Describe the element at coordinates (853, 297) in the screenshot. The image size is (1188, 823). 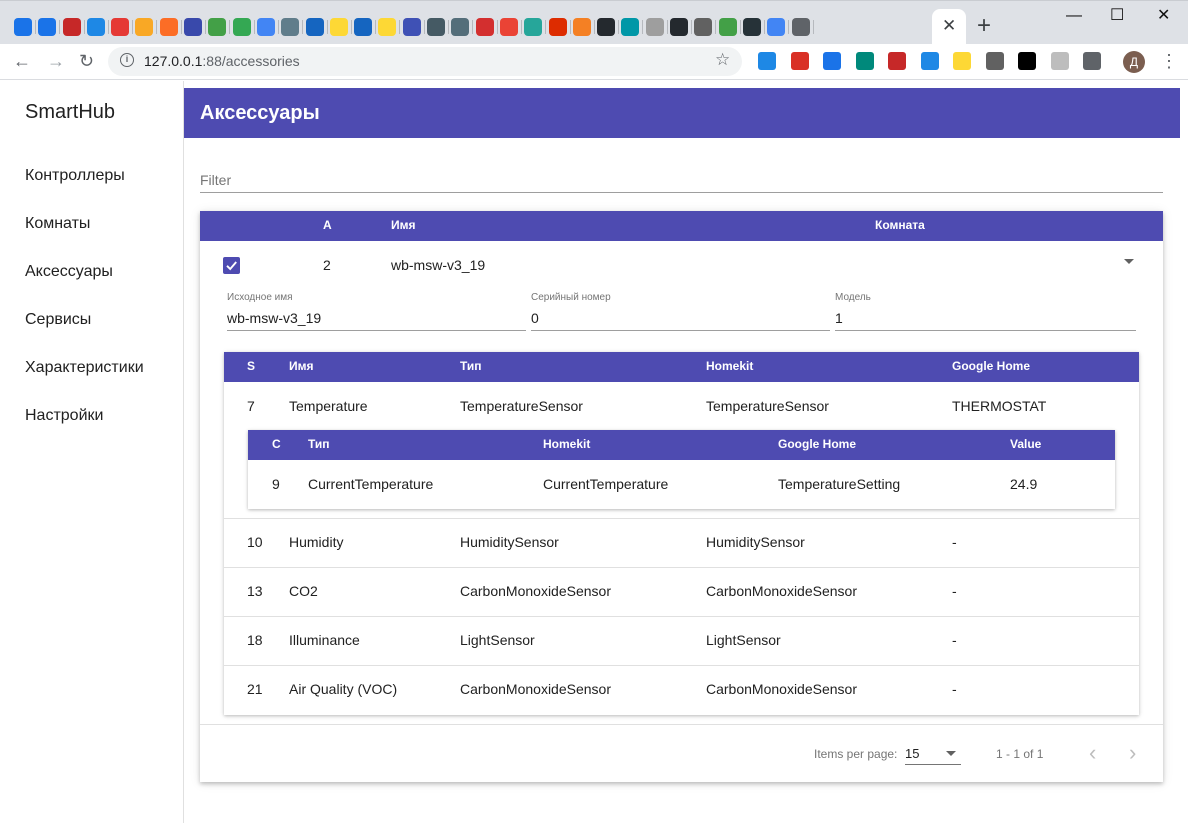
I see `model-label: Модель` at that location.